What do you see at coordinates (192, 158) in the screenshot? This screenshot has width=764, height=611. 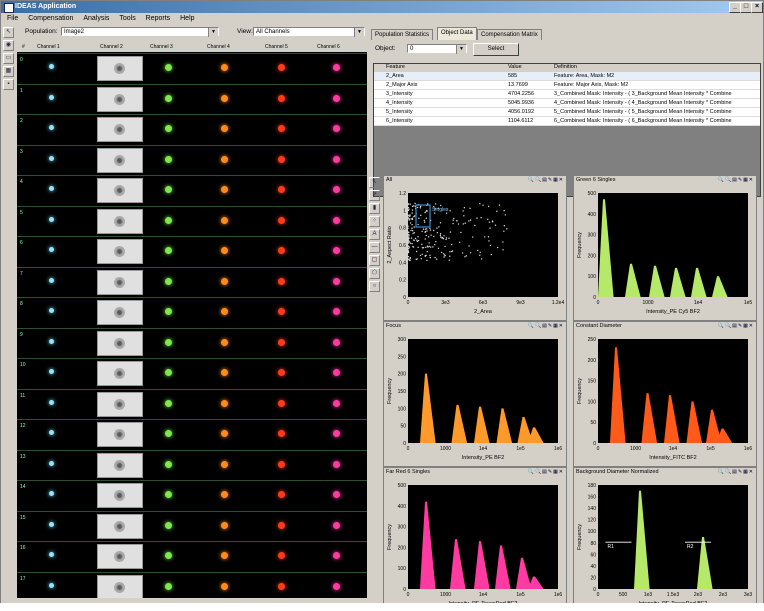 I see `gallery-row: 3` at bounding box center [192, 158].